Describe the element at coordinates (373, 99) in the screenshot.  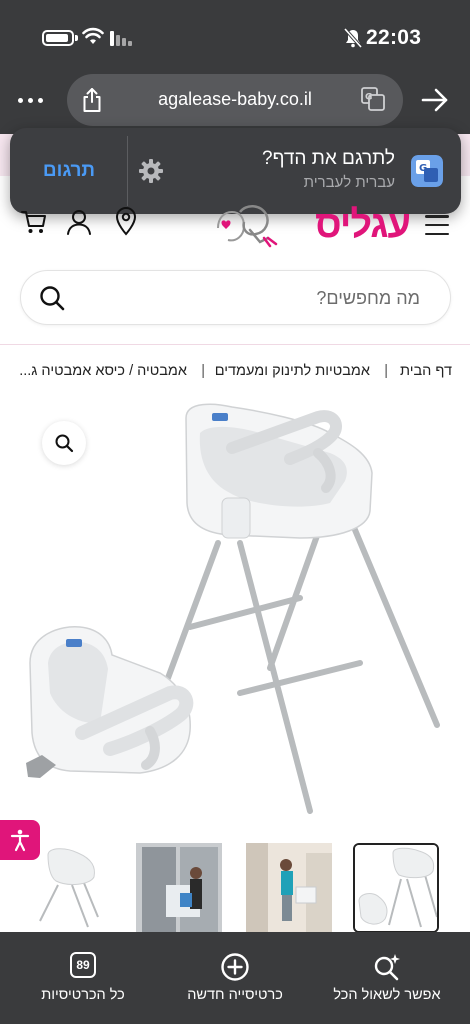
I see `translate-icon: G` at that location.